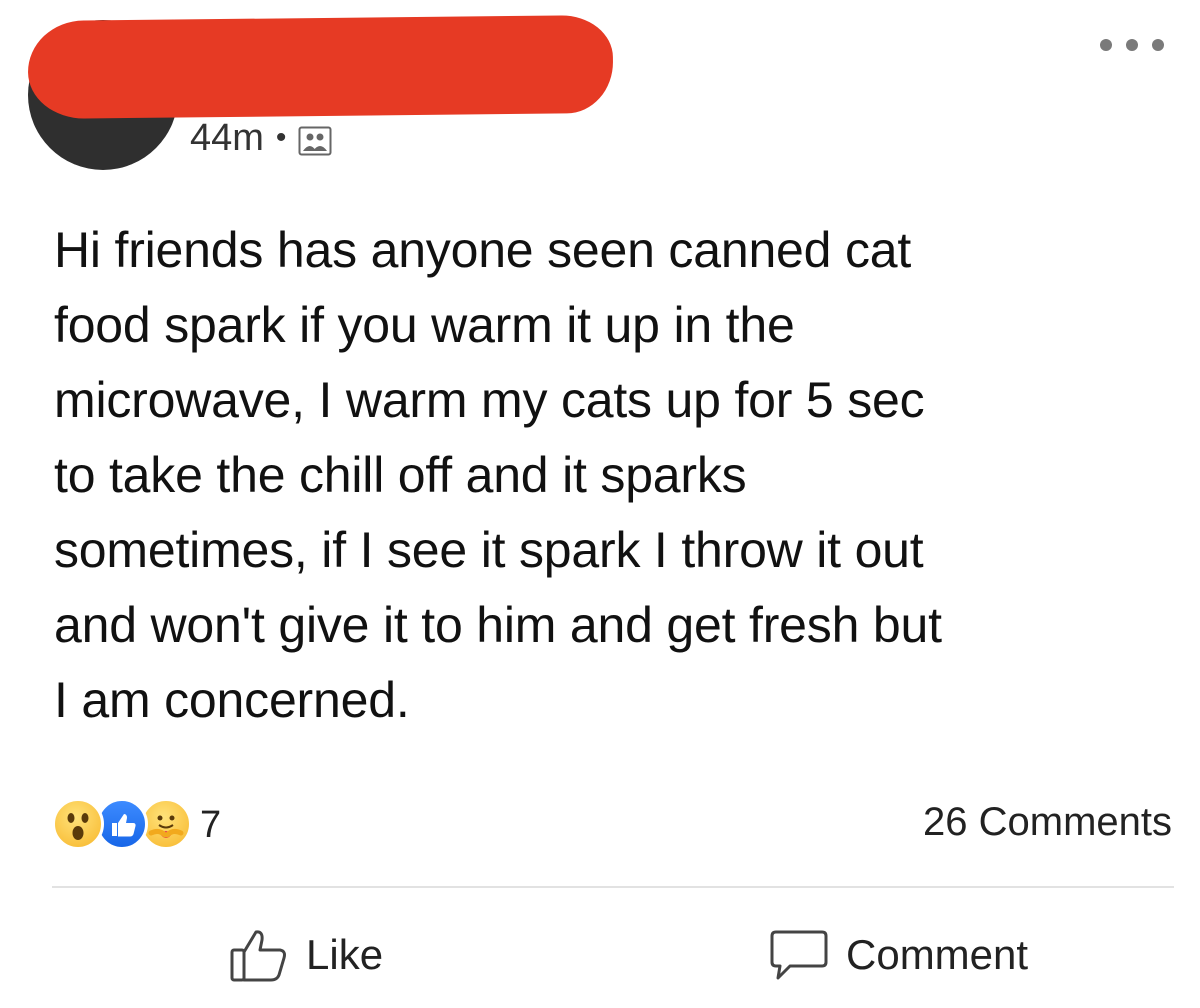 This screenshot has height=1008, width=1200. Describe the element at coordinates (78, 824) in the screenshot. I see `wow-reaction-icon` at that location.